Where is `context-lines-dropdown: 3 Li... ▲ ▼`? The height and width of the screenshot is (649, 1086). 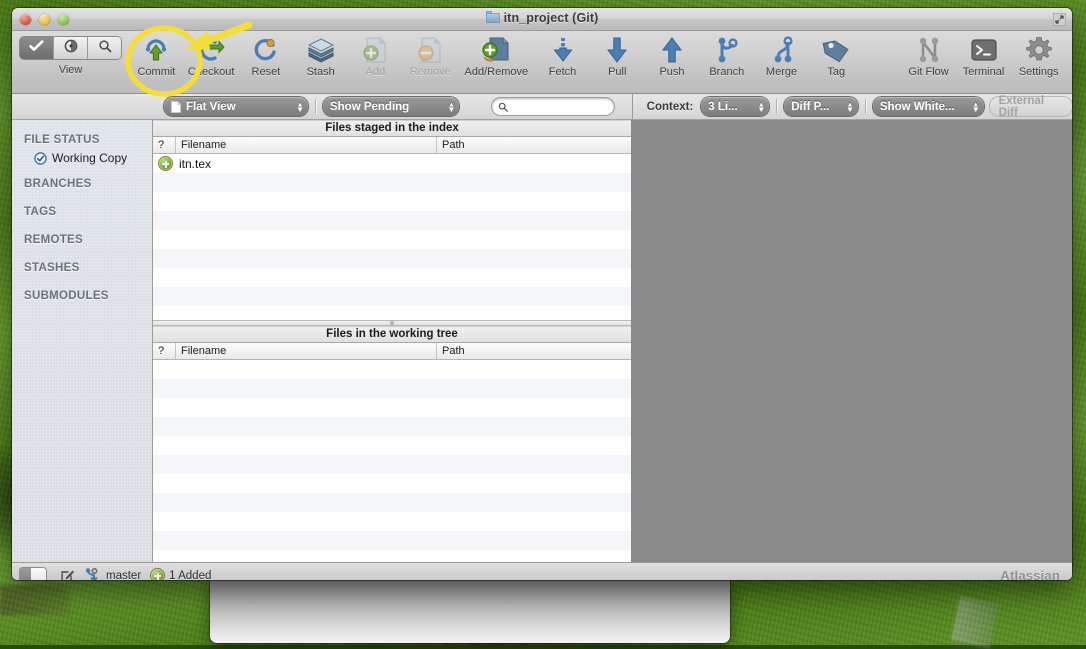
context-lines-dropdown: 3 Li... ▲ ▼ is located at coordinates (735, 106).